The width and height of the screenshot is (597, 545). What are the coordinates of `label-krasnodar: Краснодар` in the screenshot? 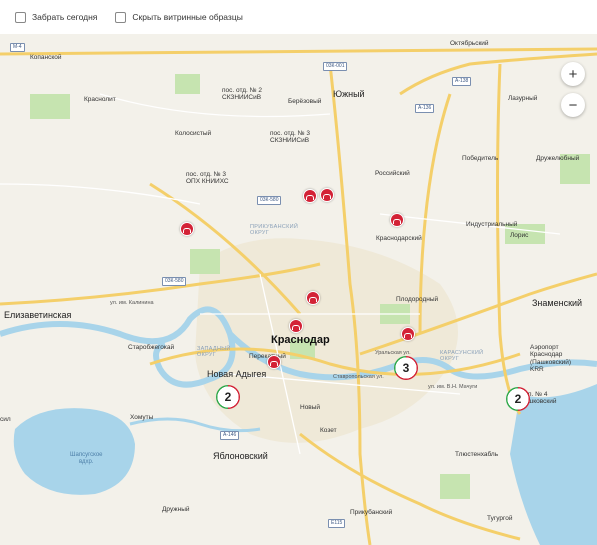 It's located at (300, 340).